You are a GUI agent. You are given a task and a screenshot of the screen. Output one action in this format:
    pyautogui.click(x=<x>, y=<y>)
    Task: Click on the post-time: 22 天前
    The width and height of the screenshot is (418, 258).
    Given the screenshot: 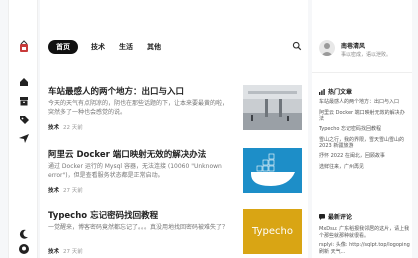 What is the action you would take?
    pyautogui.click(x=73, y=128)
    